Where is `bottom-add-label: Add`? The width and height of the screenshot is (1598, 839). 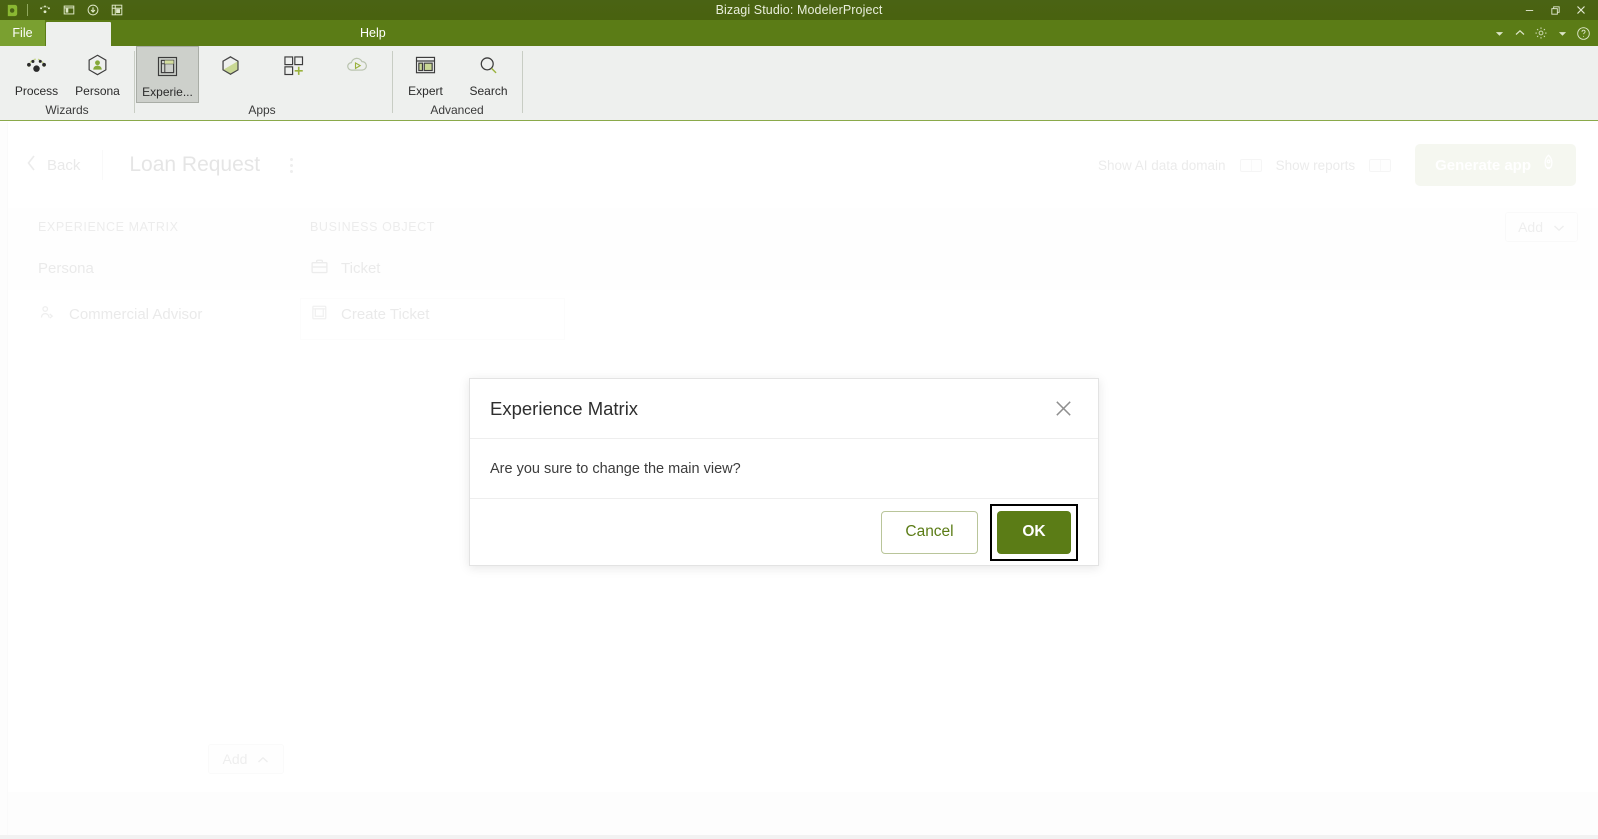 bottom-add-label: Add is located at coordinates (235, 759).